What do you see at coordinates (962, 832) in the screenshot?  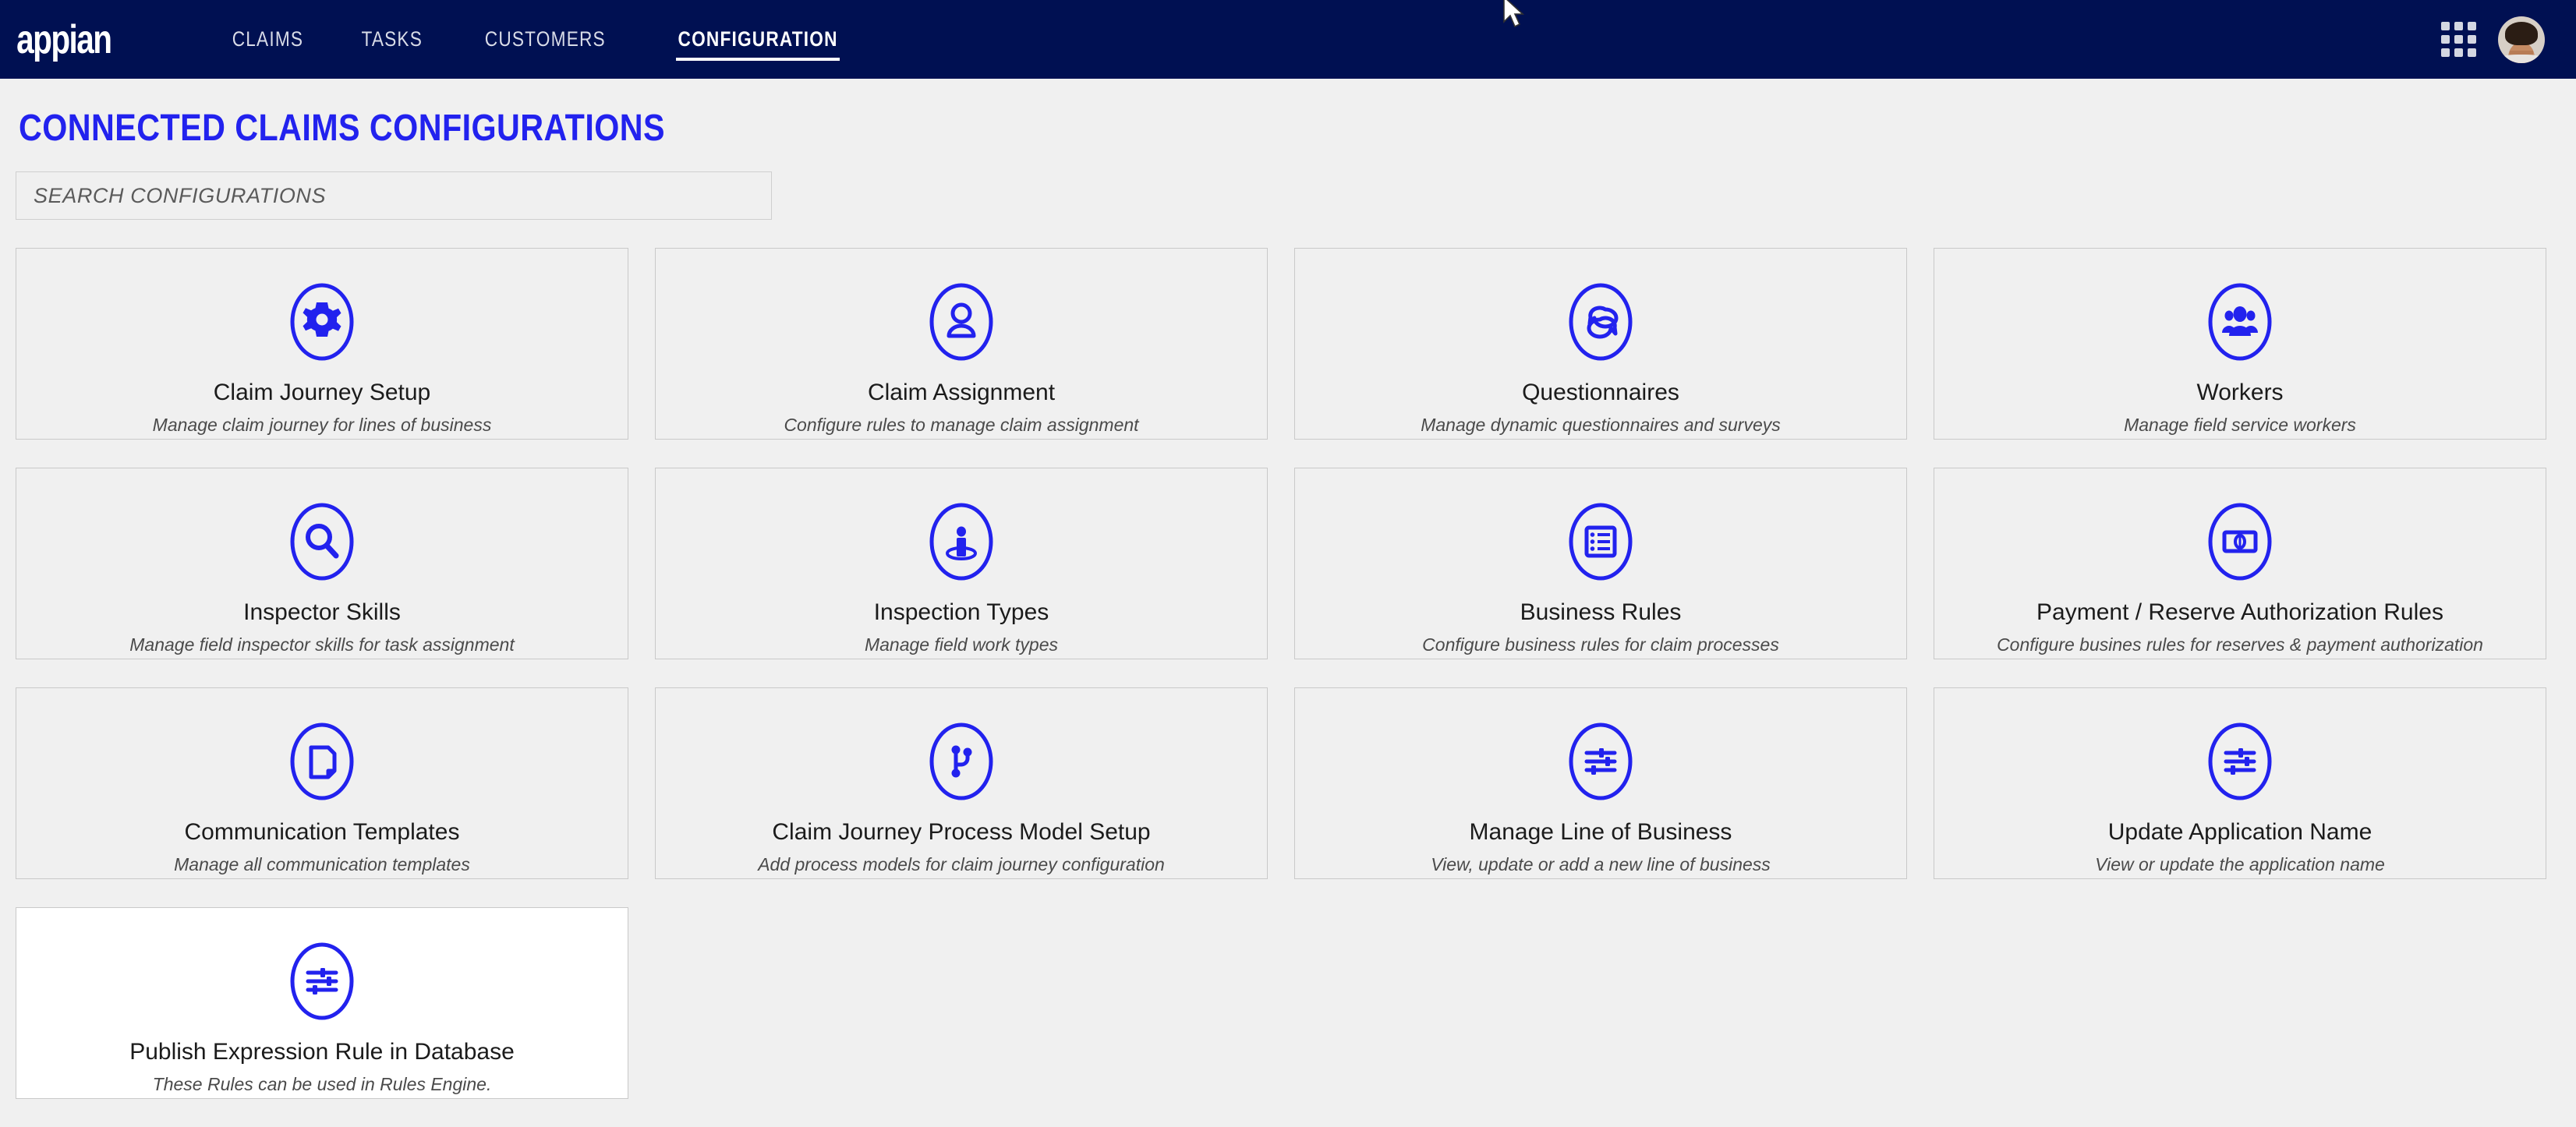 I see `card-title: Claim Journey Process Model Setup` at bounding box center [962, 832].